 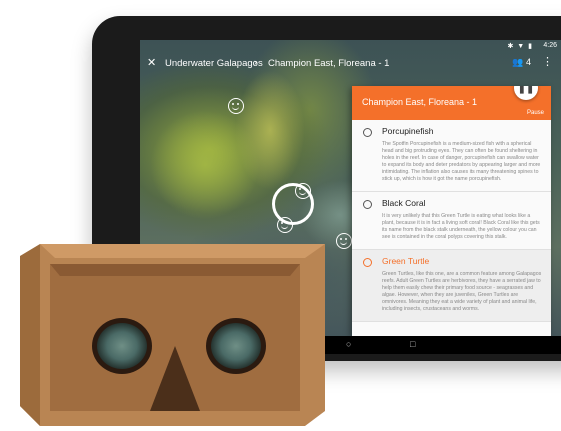 I want to click on panel-title: Champion East, Floreana - 1, so click(x=420, y=102).